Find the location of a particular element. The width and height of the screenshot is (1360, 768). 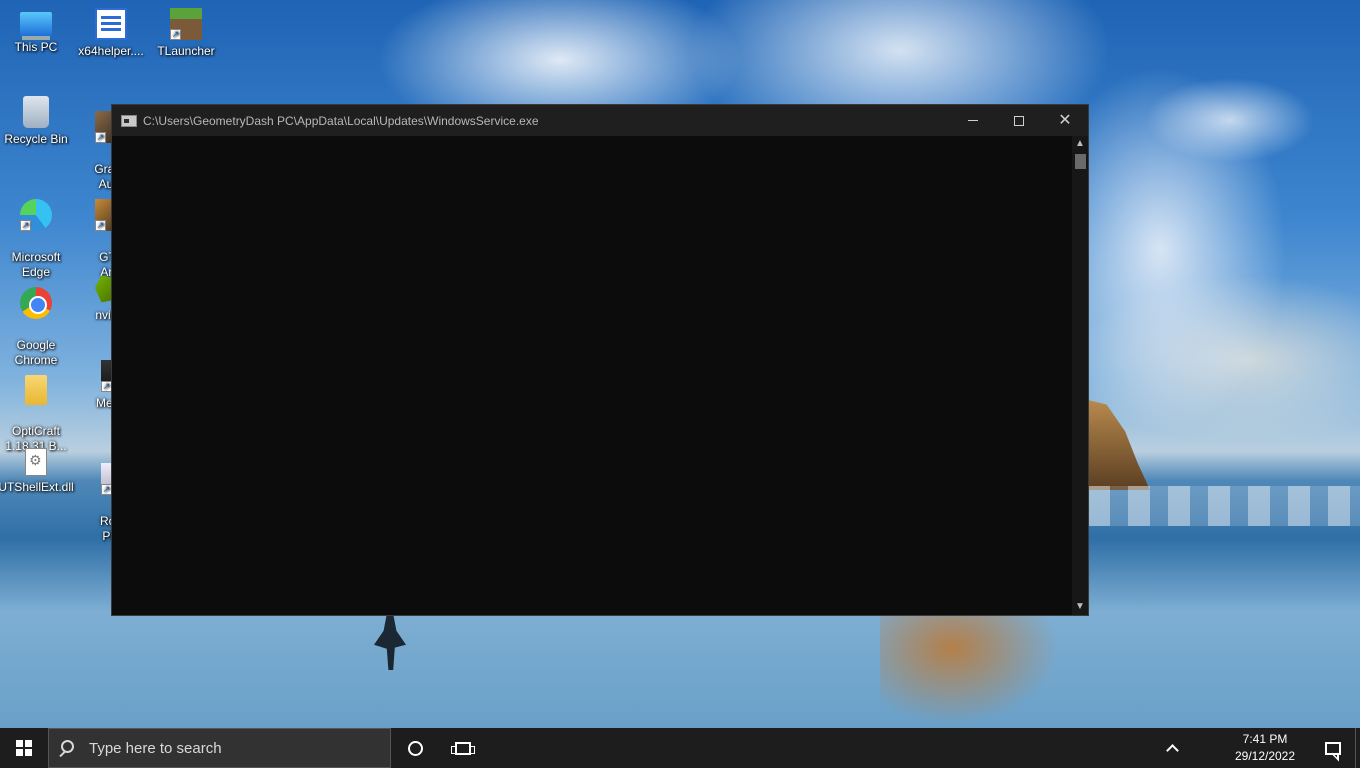

maximize-icon is located at coordinates (1019, 120).